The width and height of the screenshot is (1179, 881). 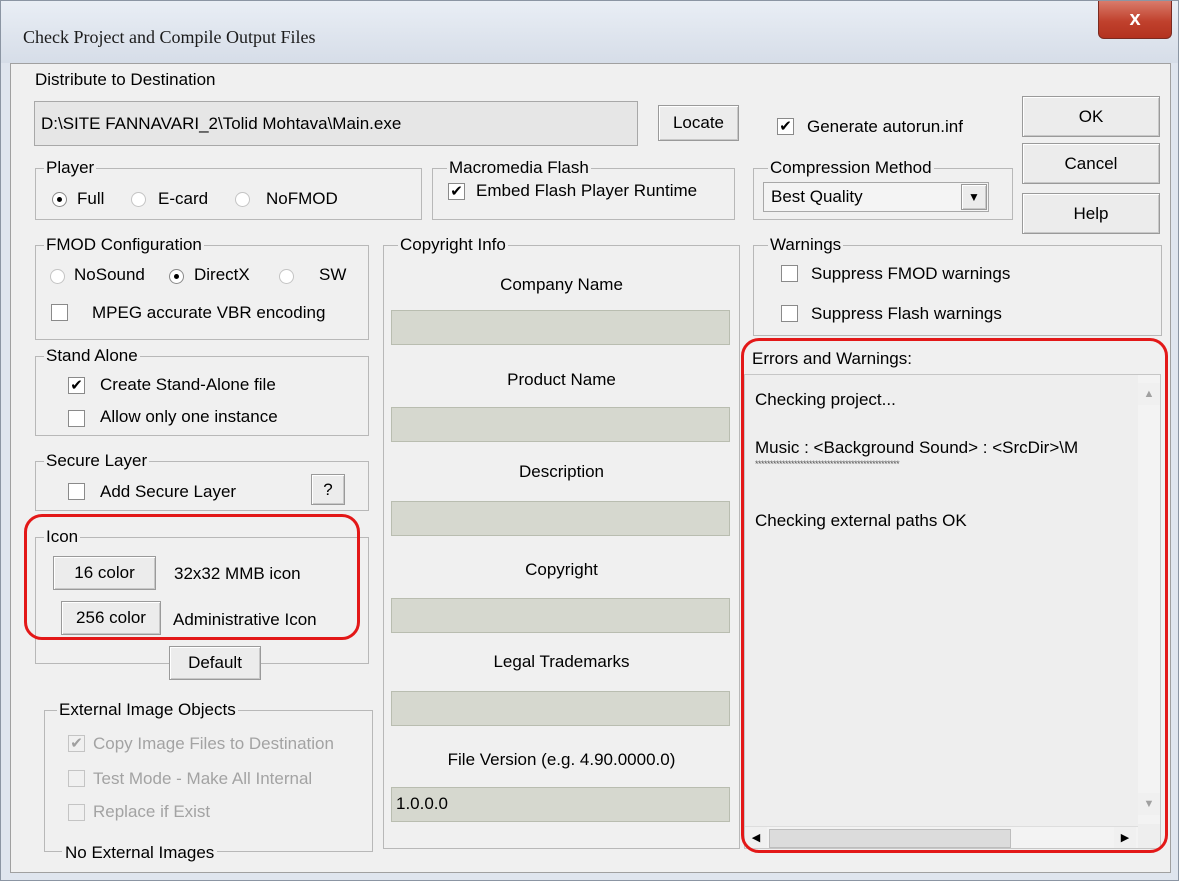 What do you see at coordinates (911, 273) in the screenshot?
I see `suppress-fmod-label: Suppress FMOD warnings` at bounding box center [911, 273].